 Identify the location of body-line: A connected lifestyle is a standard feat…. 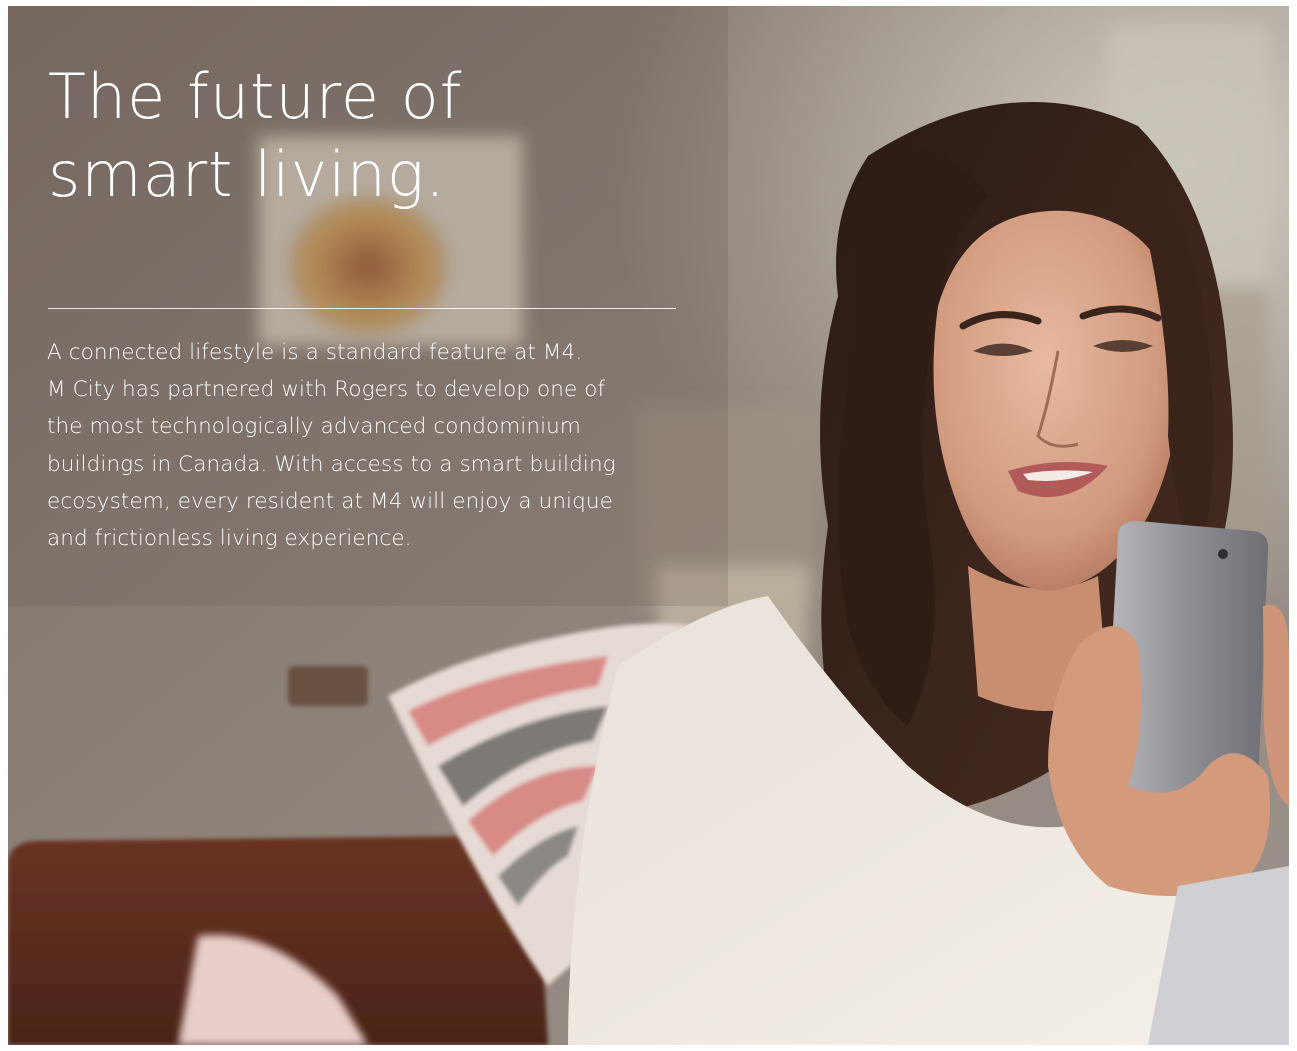
(315, 352).